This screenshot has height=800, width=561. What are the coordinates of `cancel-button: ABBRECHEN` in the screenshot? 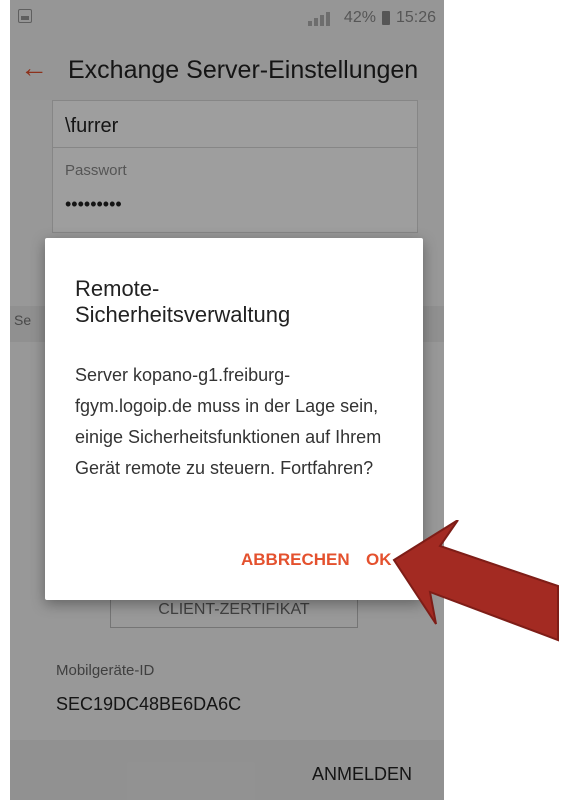 It's located at (295, 560).